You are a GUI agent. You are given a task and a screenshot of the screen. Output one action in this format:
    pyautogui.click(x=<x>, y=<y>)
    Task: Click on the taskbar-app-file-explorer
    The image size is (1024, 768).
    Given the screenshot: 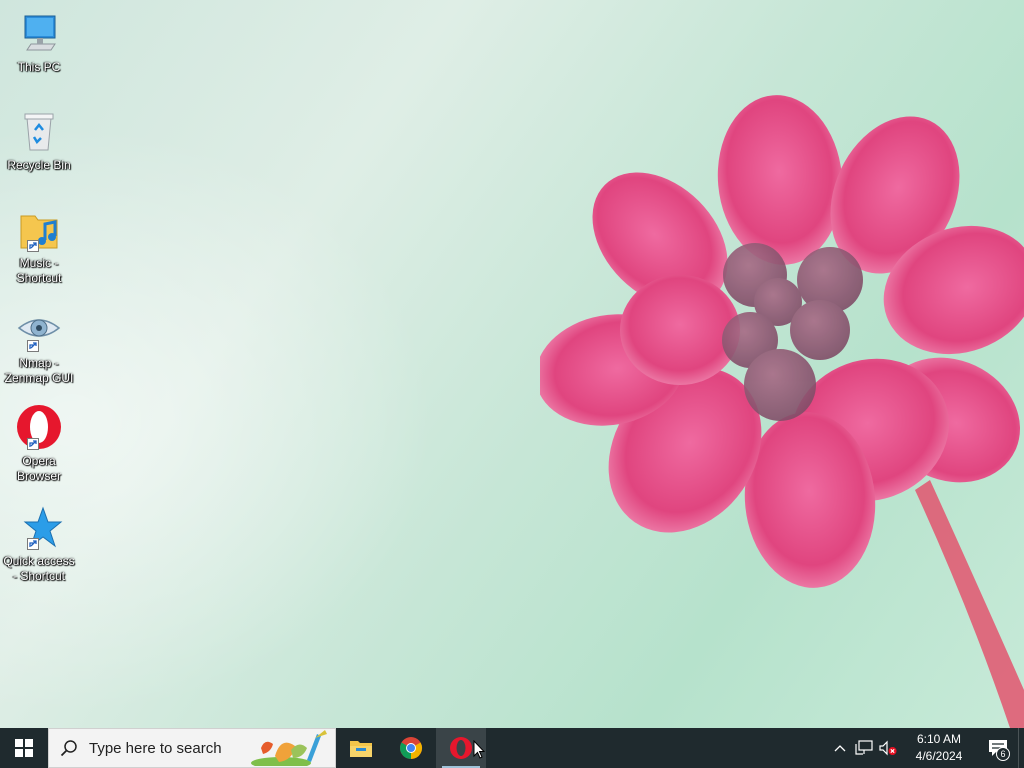 What is the action you would take?
    pyautogui.click(x=361, y=748)
    